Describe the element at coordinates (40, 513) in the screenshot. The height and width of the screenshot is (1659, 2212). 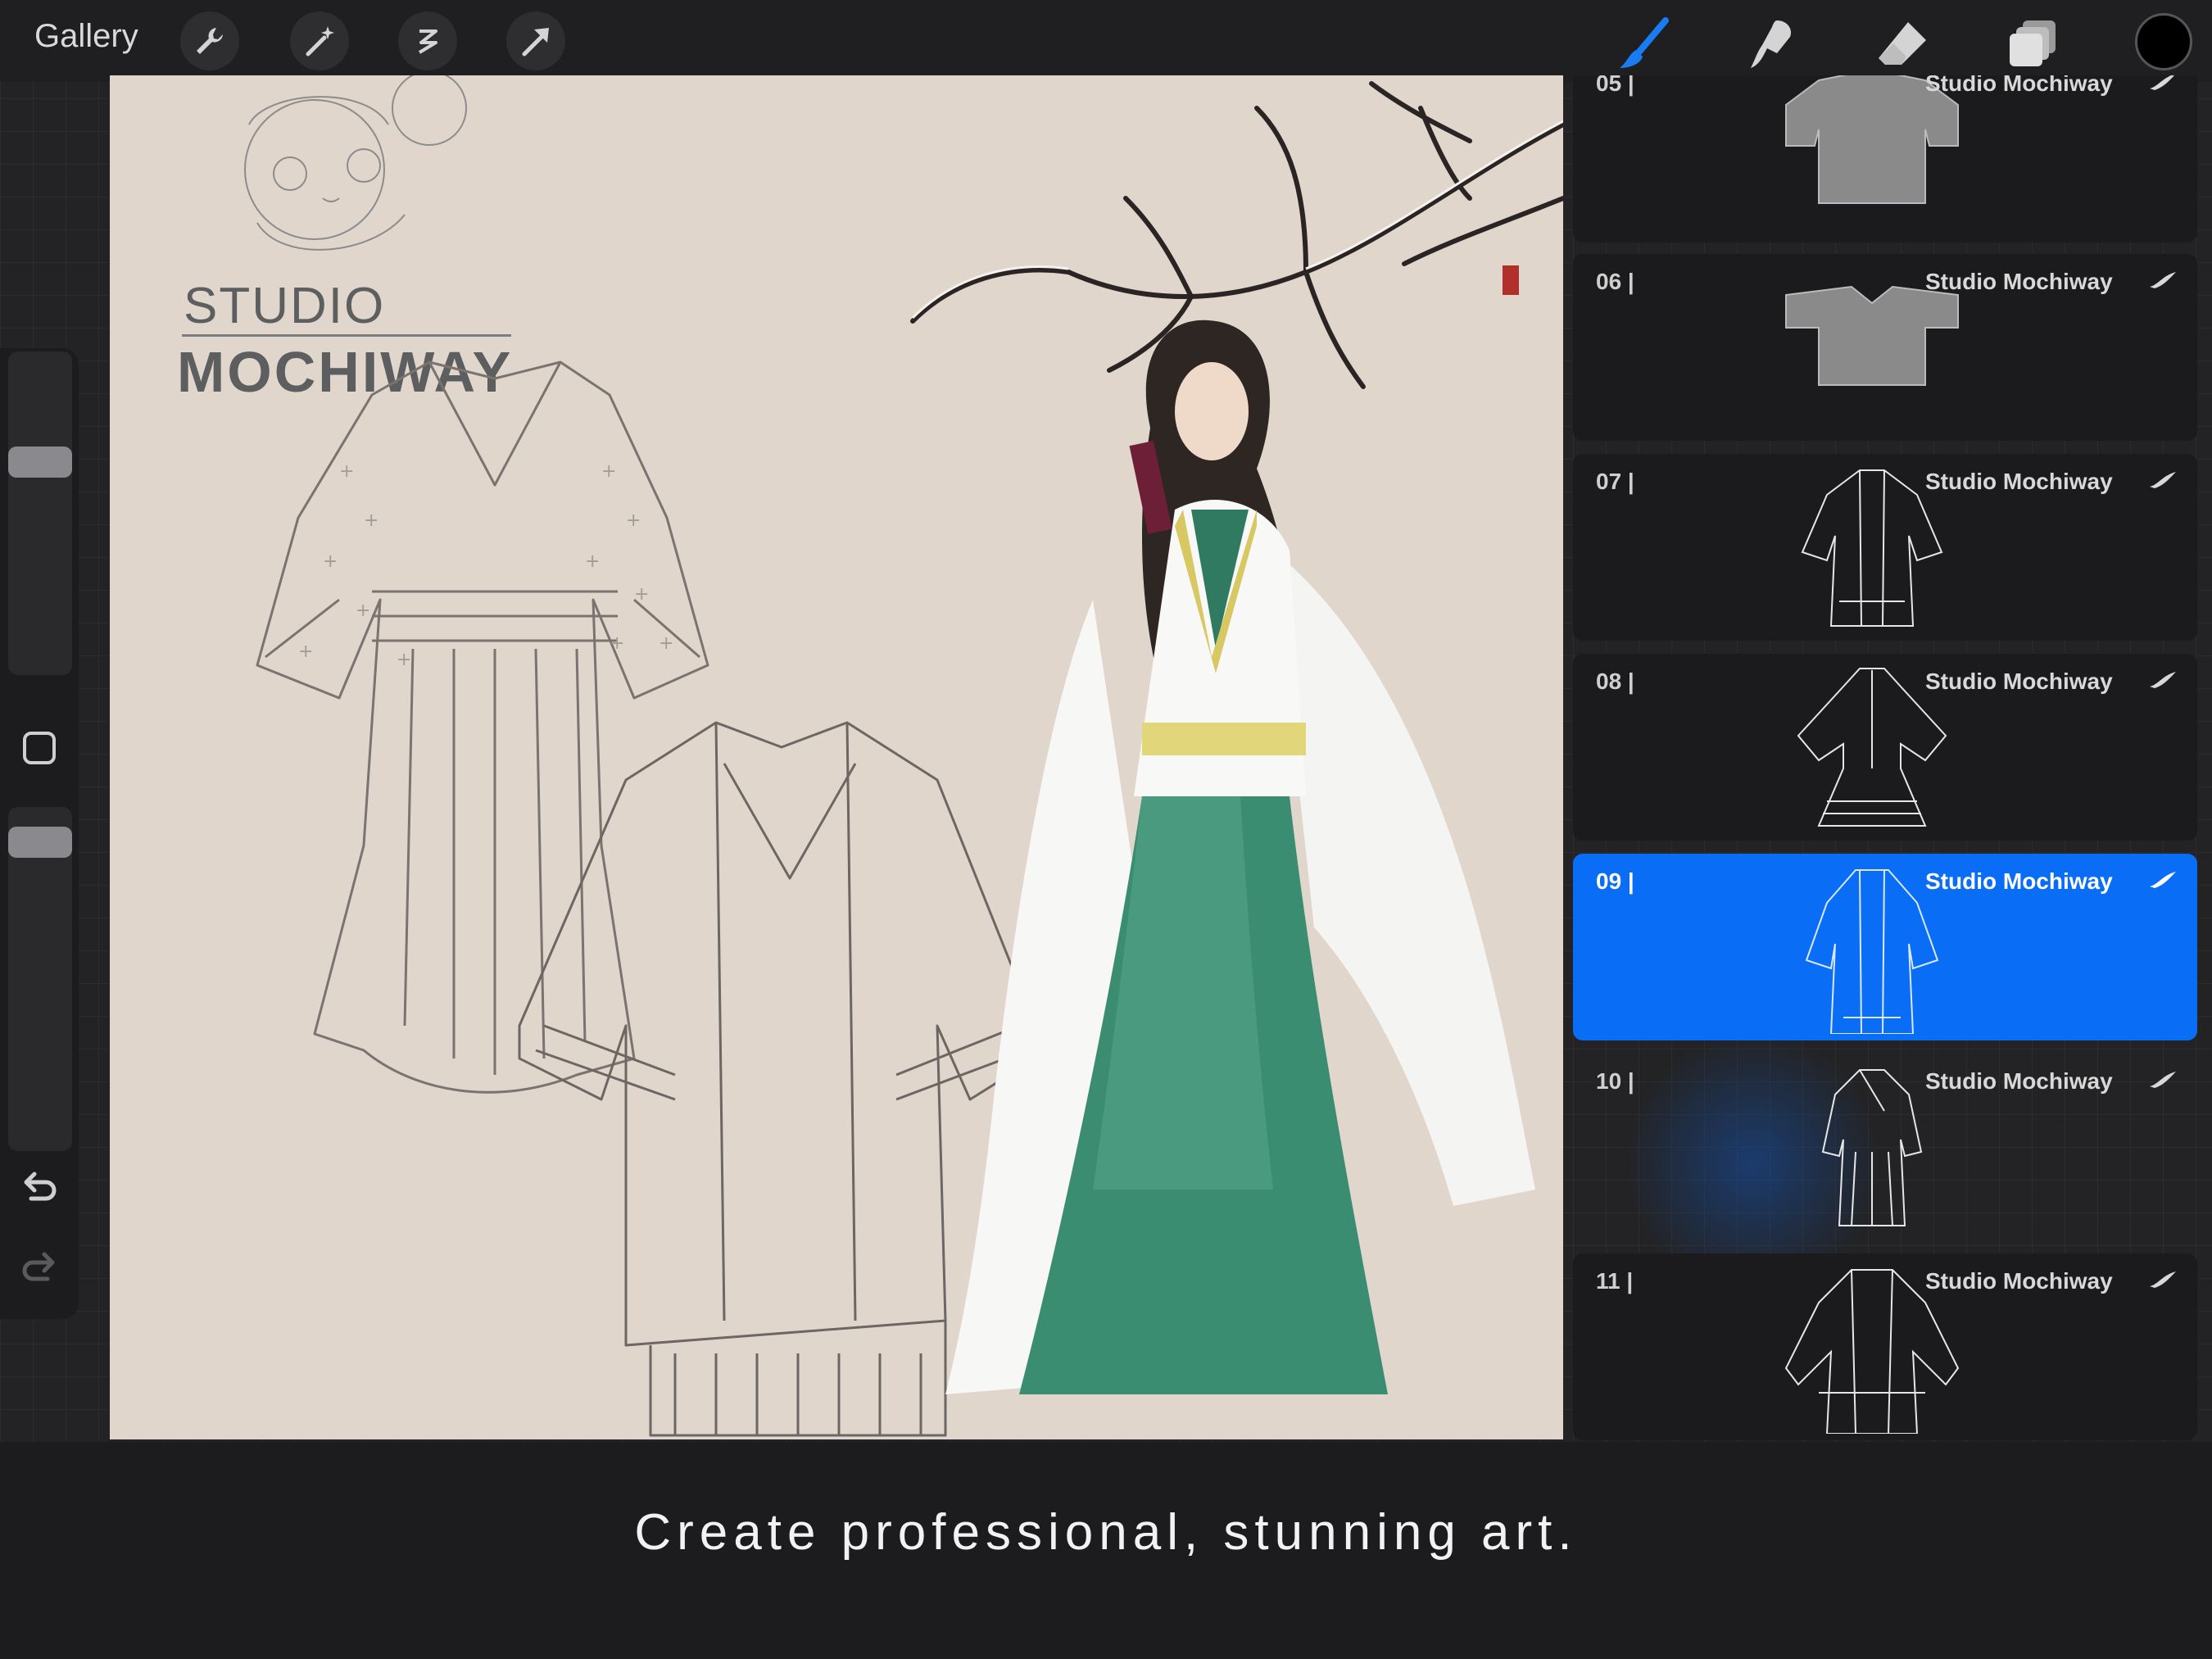
I see `brush-size-slider` at that location.